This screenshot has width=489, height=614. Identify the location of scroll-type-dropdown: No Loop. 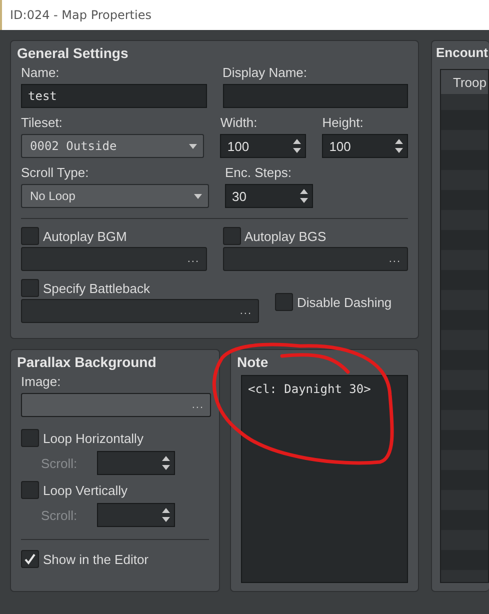
(115, 196).